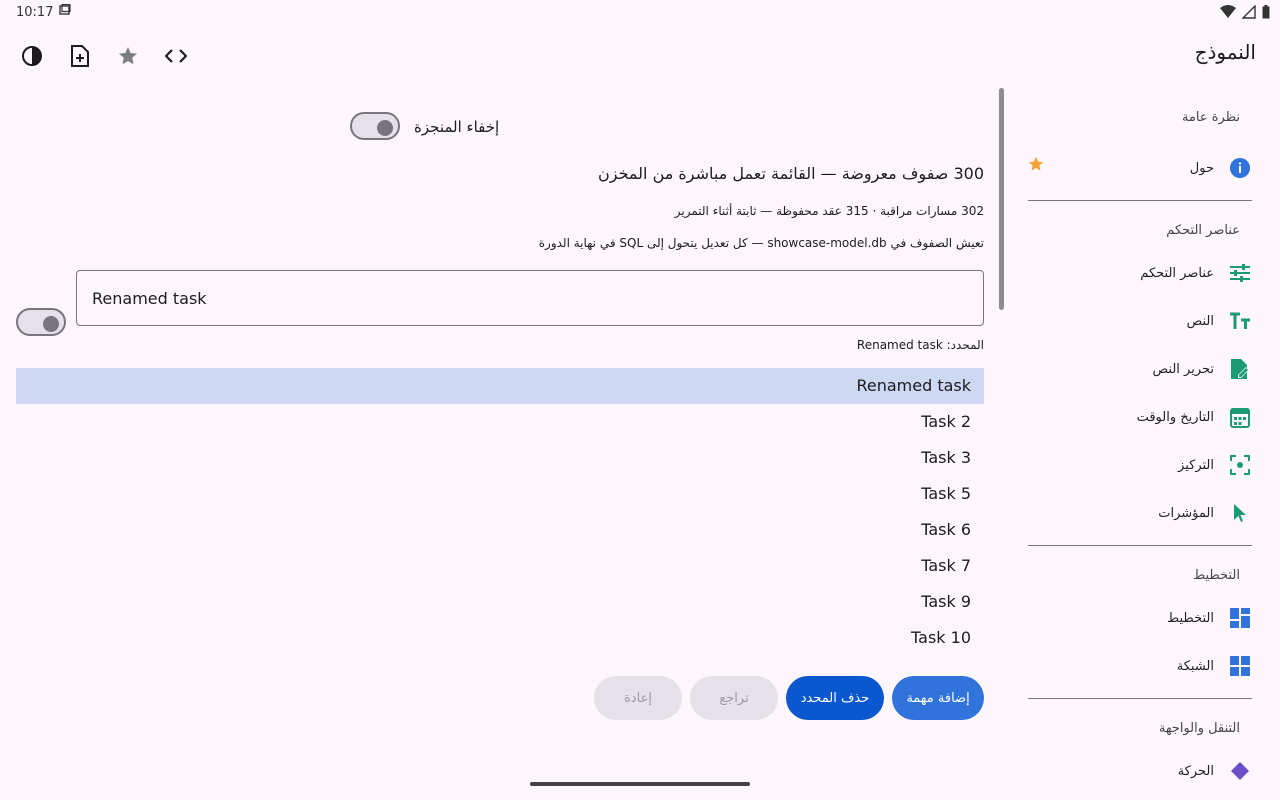 This screenshot has width=1280, height=800. I want to click on status-bar-time: 10:17, so click(44, 11).